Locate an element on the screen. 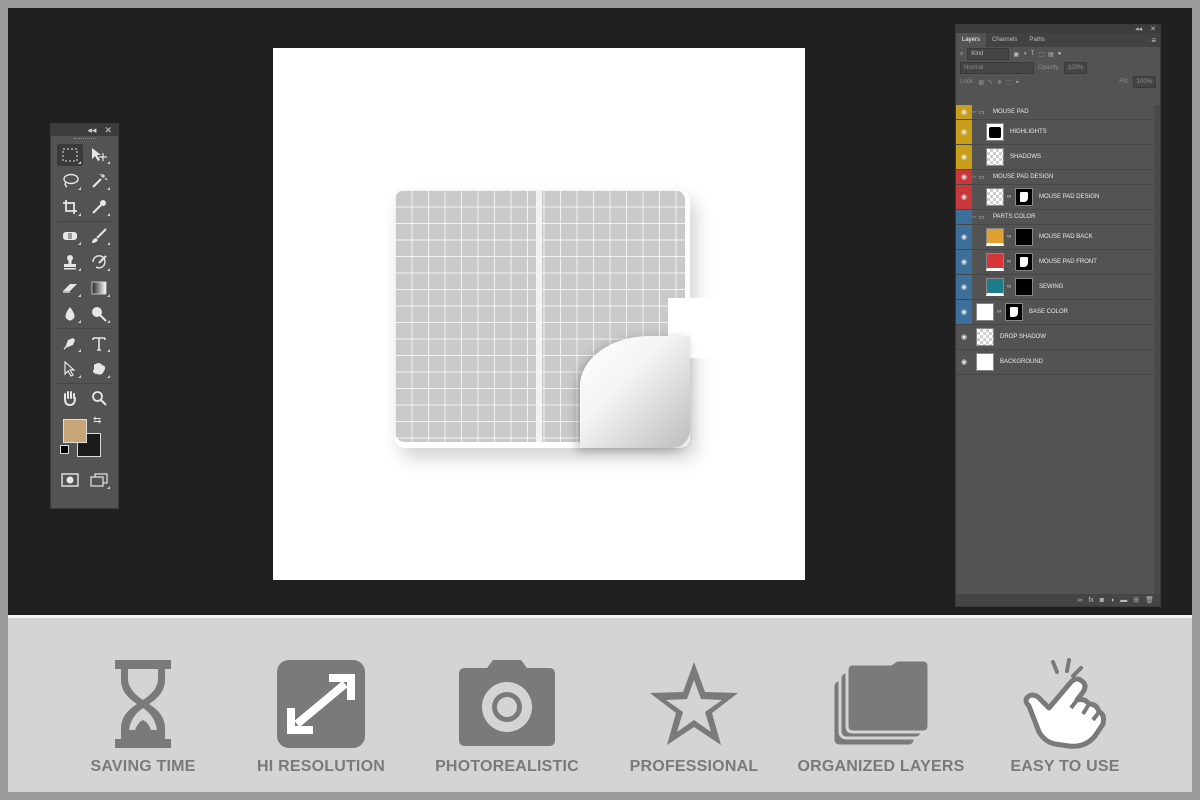 This screenshot has height=800, width=1200. adjustment-layer-icon: ◑ is located at coordinates (1112, 600).